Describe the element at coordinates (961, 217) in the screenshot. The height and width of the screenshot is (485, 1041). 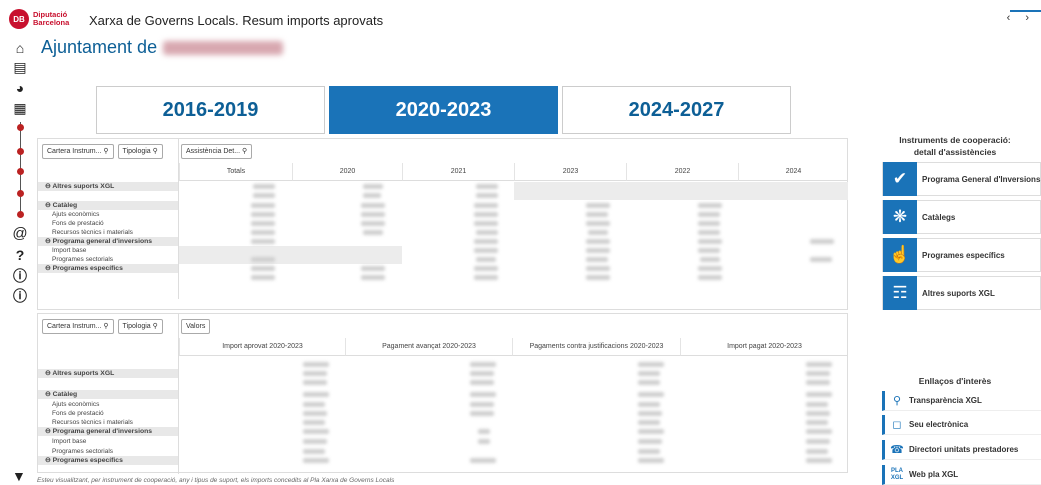
I see `instrument-catalegs-button: ❋ Catàlegs` at that location.